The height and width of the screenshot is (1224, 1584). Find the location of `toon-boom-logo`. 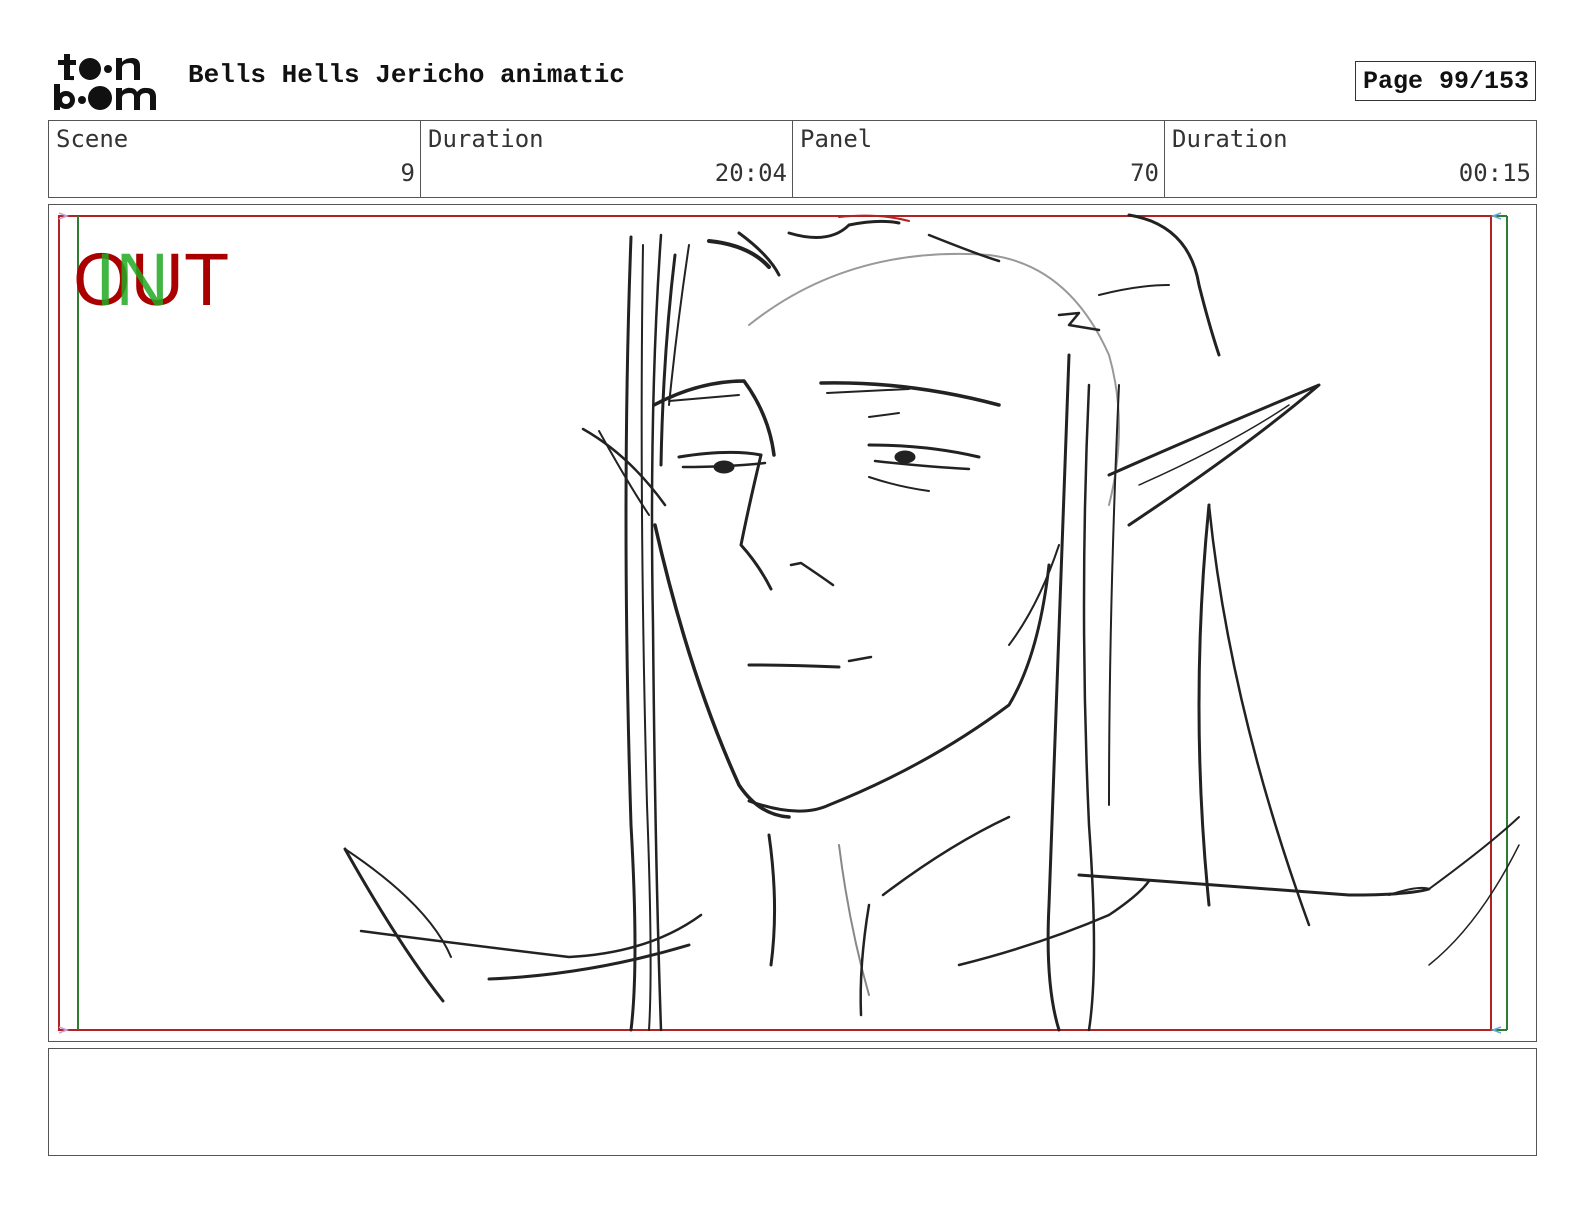

toon-boom-logo is located at coordinates (108, 81).